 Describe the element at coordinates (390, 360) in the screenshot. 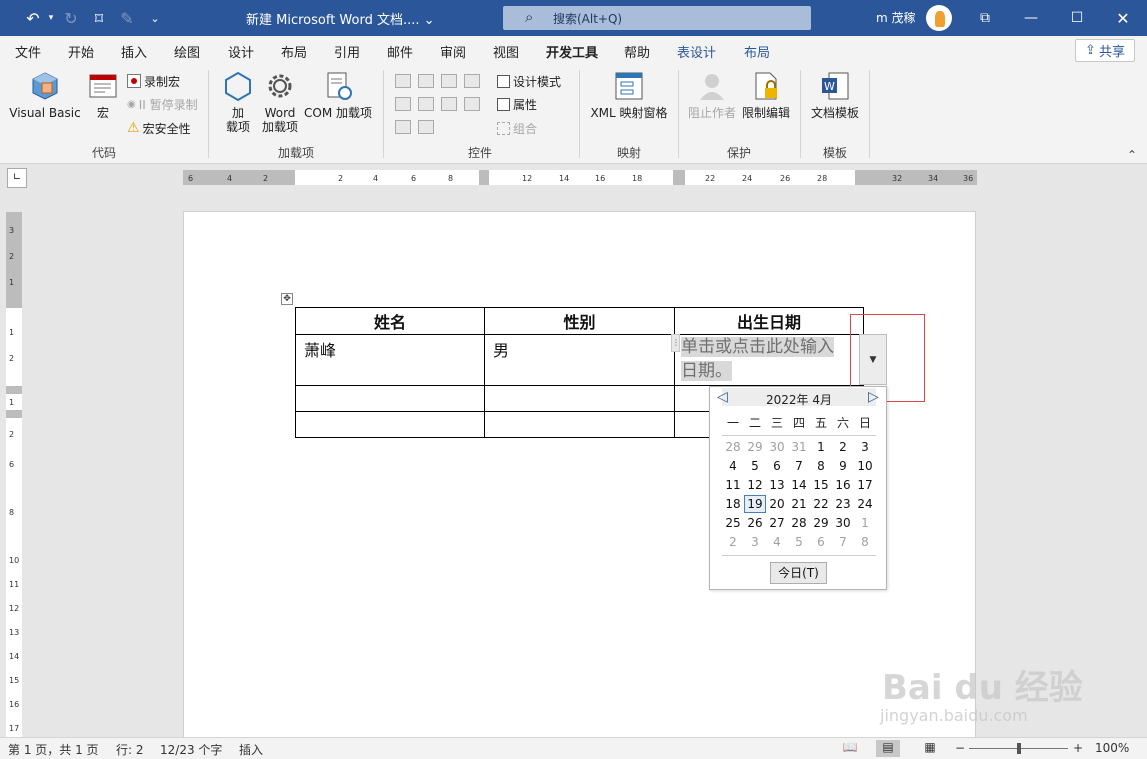

I see `table-cell-name: 萧峰` at that location.